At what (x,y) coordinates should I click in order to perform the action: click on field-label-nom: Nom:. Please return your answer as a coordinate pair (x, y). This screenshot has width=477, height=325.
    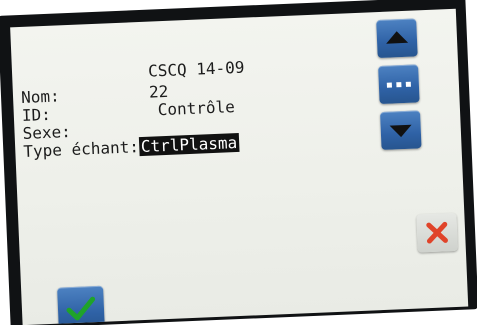
    Looking at the image, I should click on (40, 97).